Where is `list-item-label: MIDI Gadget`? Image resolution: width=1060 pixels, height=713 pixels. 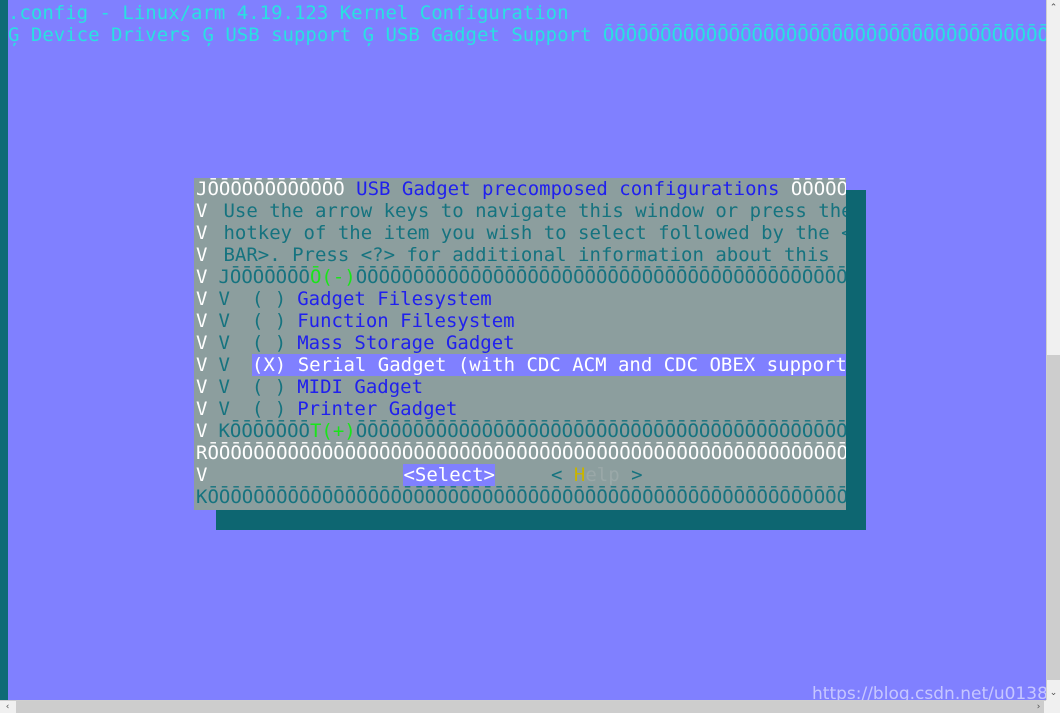 list-item-label: MIDI Gadget is located at coordinates (360, 387).